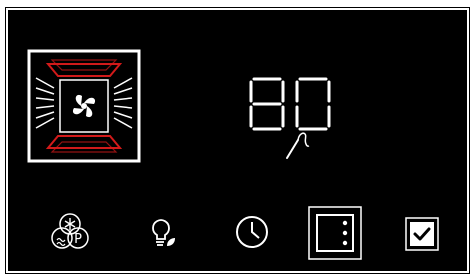  I want to click on oven-fan-icon, so click(84, 106).